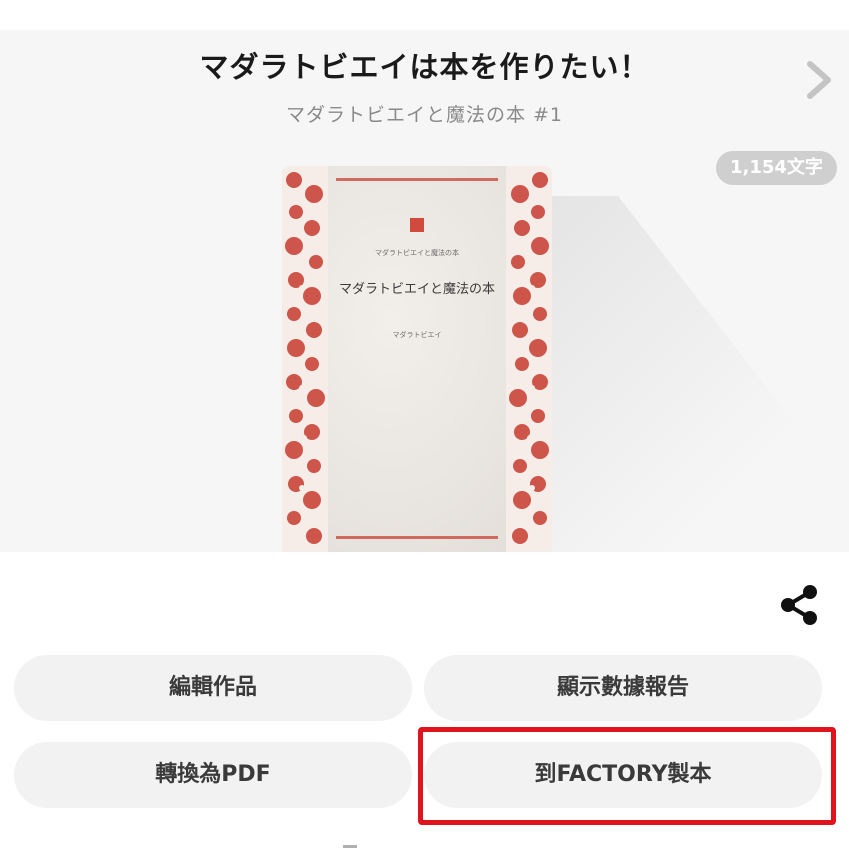  What do you see at coordinates (623, 775) in the screenshot?
I see `factory-bookbinding-button: 到FACTORY製本` at bounding box center [623, 775].